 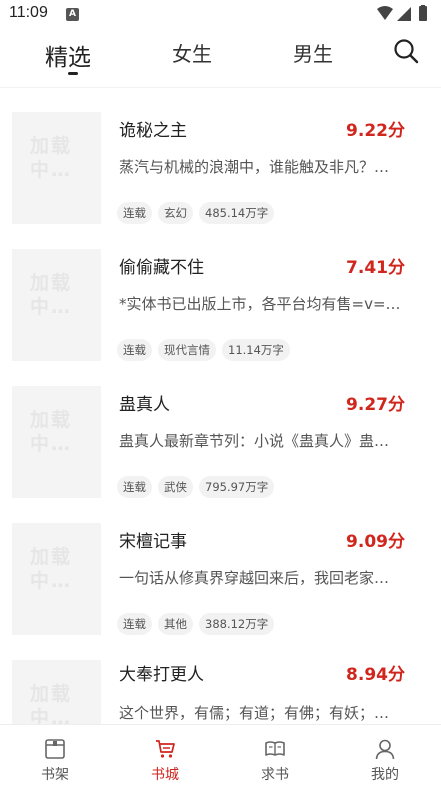 I want to click on signal-icon, so click(x=404, y=14).